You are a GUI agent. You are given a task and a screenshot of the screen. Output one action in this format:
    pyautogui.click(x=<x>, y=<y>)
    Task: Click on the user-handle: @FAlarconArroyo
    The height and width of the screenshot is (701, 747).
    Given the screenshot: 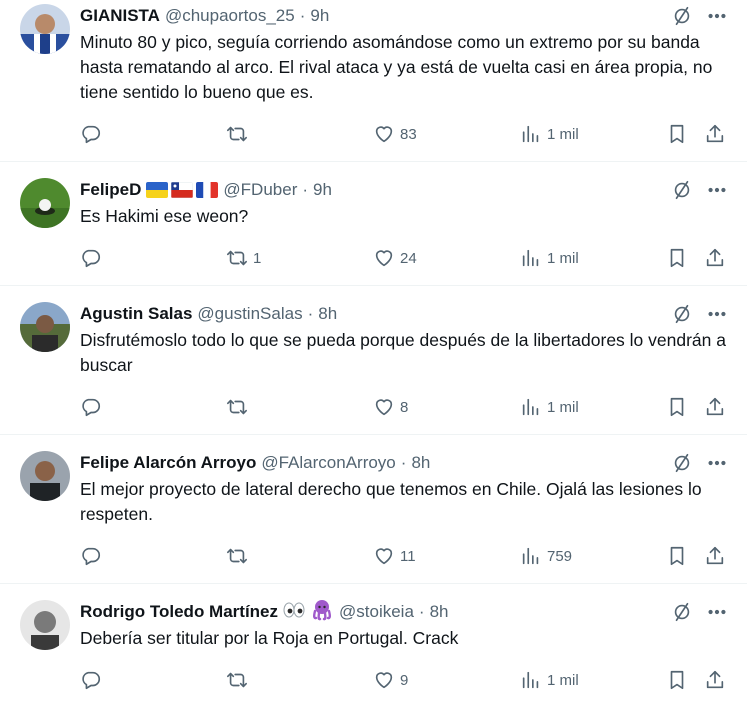 What is the action you would take?
    pyautogui.click(x=328, y=463)
    